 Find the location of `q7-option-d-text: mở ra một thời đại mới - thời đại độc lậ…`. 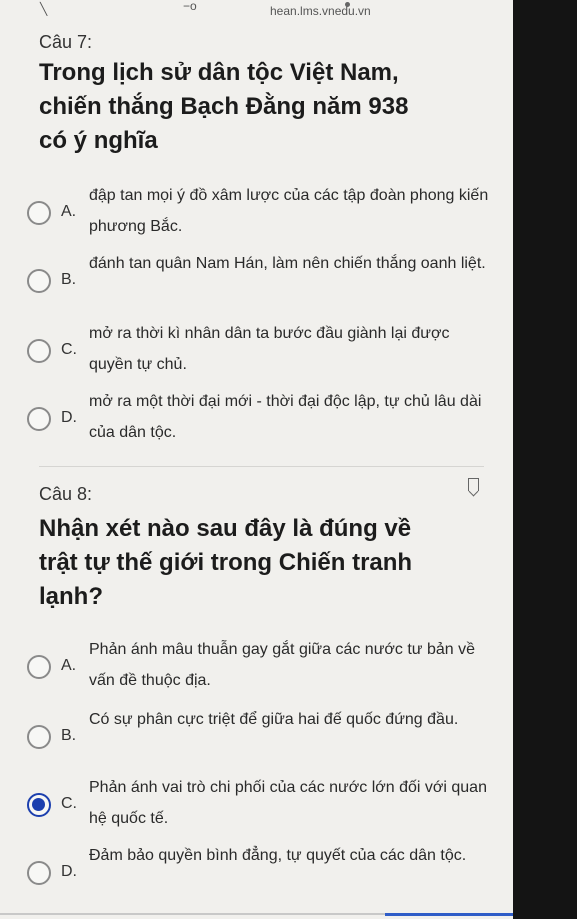

q7-option-d-text: mở ra một thời đại mới - thời đại độc lậ… is located at coordinates (285, 417).